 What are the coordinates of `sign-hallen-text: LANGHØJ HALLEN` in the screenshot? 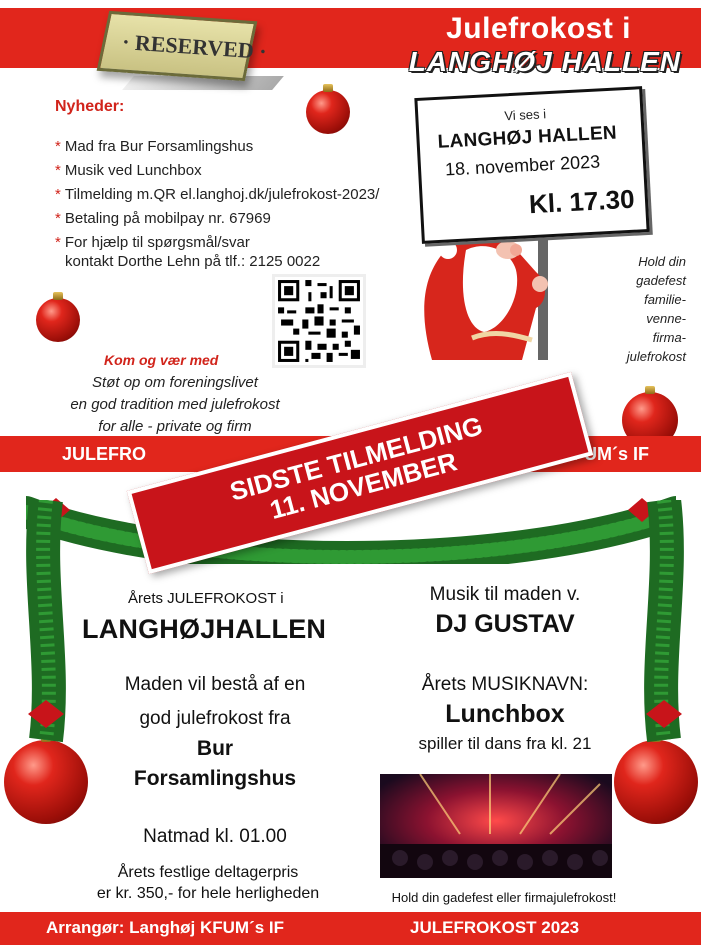 It's located at (527, 137).